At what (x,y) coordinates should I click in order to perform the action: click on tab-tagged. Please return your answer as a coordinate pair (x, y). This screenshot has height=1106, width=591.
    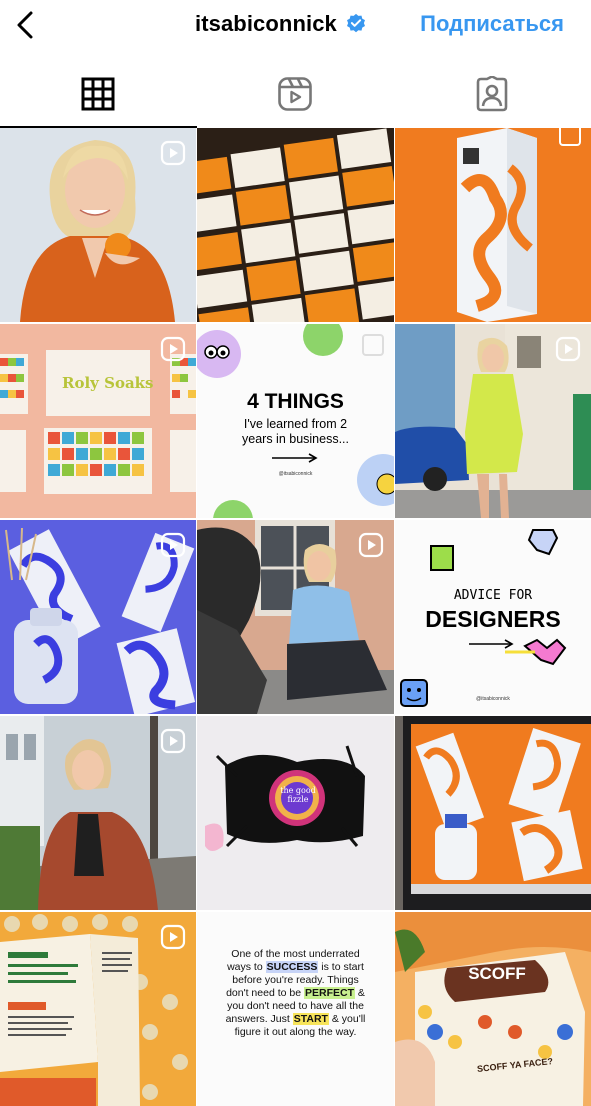
    Looking at the image, I should click on (492, 94).